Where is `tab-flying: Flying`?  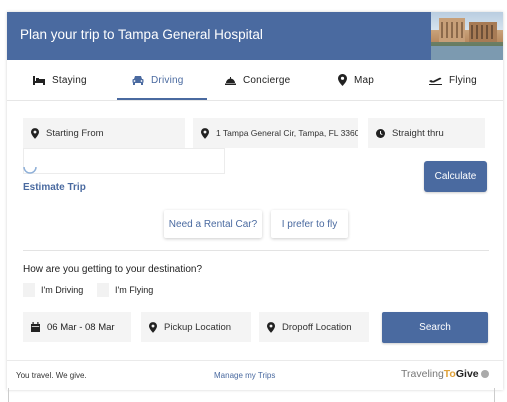
tab-flying: Flying is located at coordinates (453, 80).